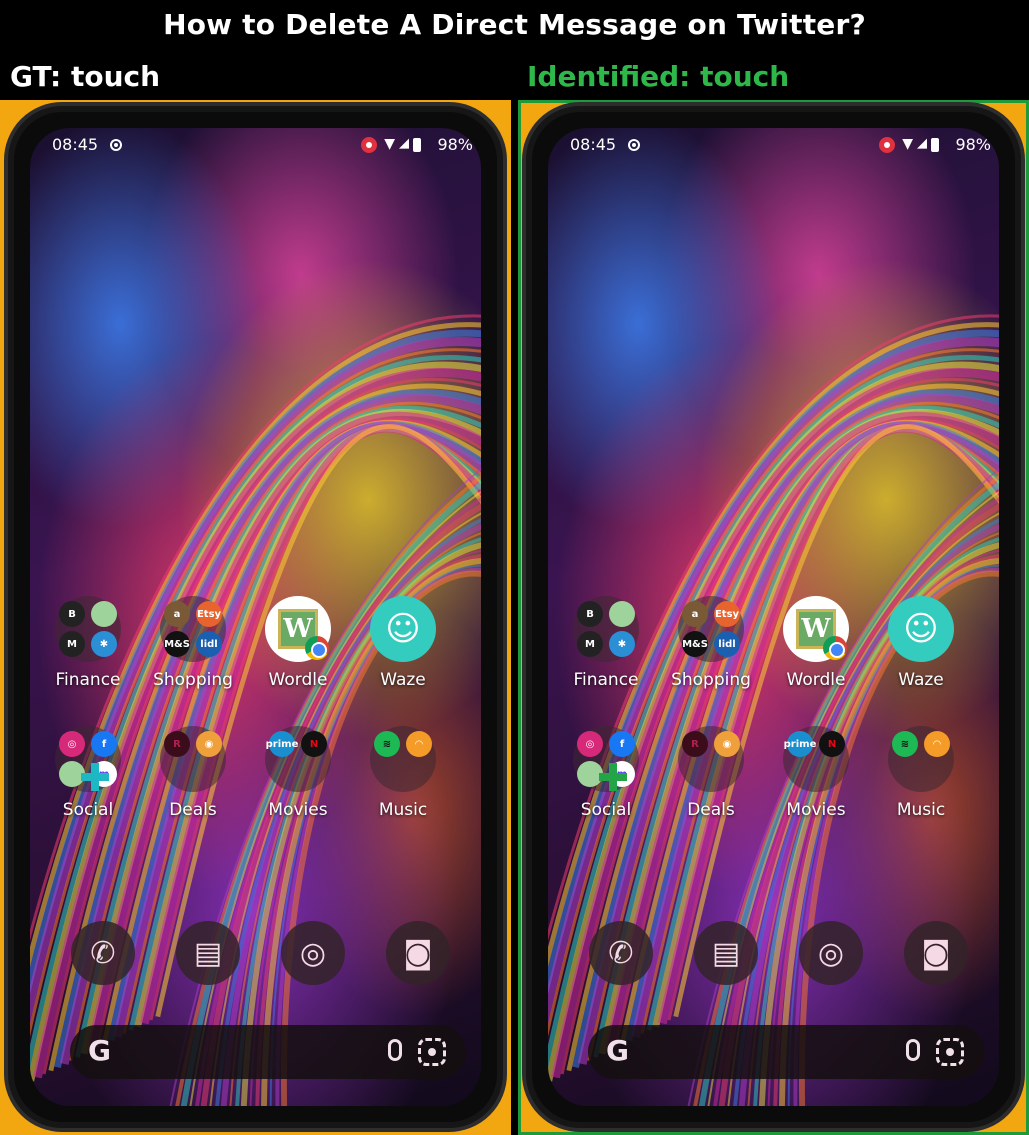  I want to click on app-label: Waze, so click(403, 680).